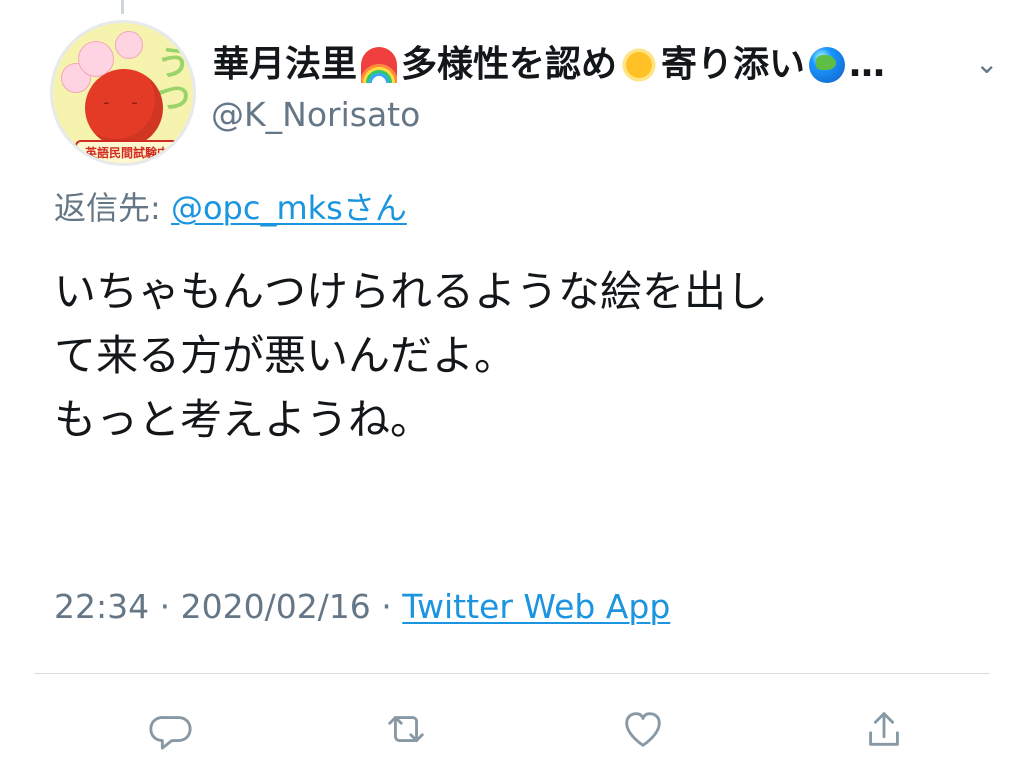 Image resolution: width=1024 pixels, height=780 pixels. I want to click on tweet-actions, so click(512, 730).